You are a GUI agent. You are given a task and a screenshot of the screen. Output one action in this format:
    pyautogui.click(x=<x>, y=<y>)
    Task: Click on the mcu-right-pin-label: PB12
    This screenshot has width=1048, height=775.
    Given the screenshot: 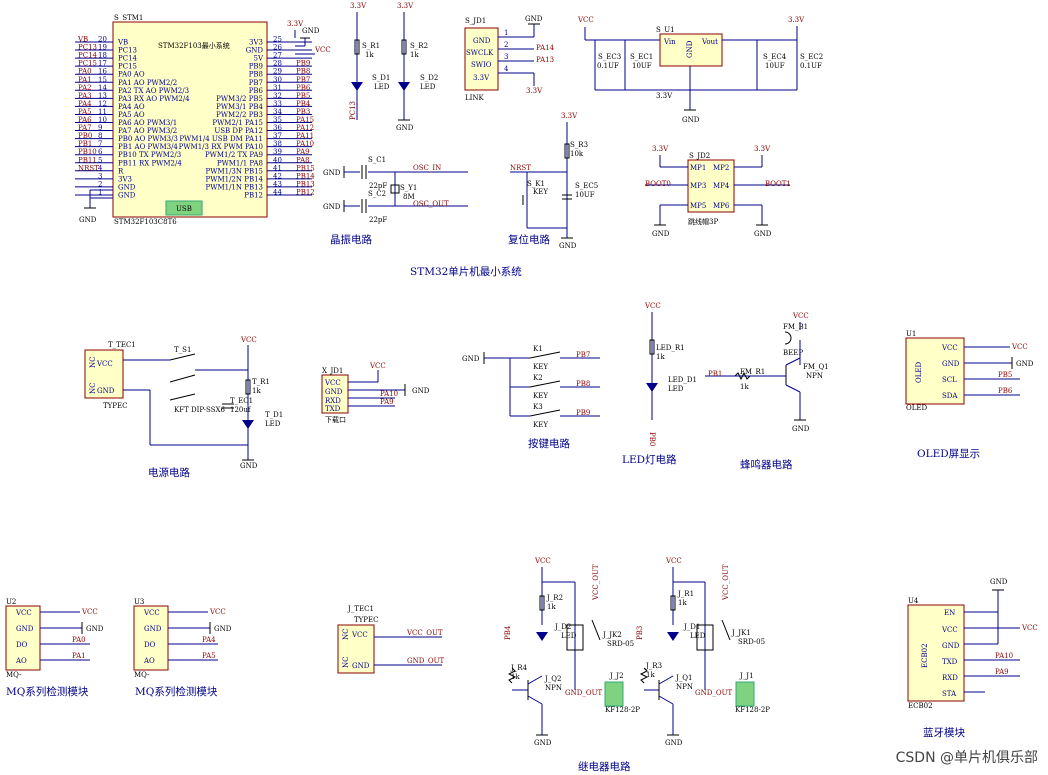 What is the action you would take?
    pyautogui.click(x=253, y=195)
    